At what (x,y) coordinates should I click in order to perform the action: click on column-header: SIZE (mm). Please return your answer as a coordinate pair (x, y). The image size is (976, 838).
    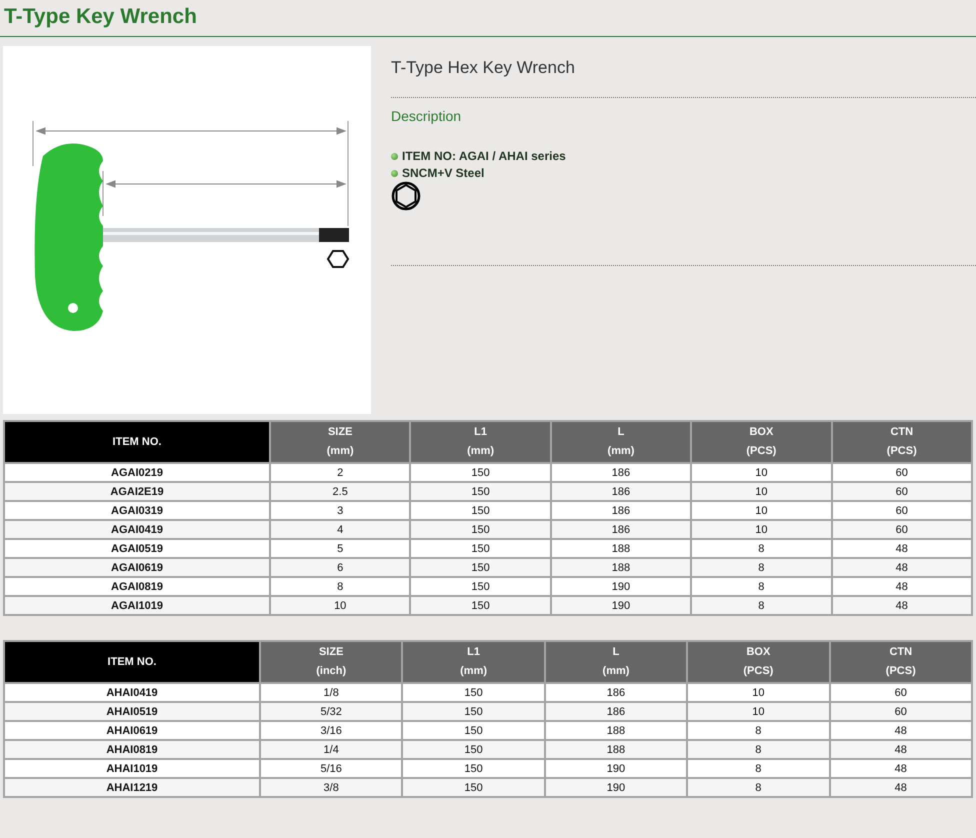
    Looking at the image, I should click on (340, 442).